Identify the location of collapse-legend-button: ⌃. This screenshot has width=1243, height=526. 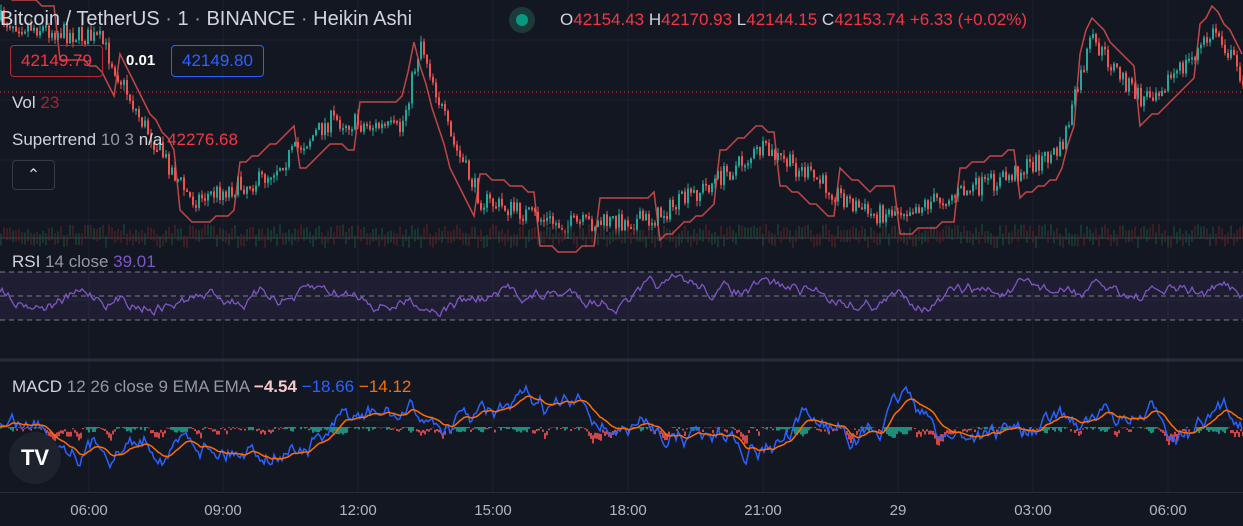
(33, 175).